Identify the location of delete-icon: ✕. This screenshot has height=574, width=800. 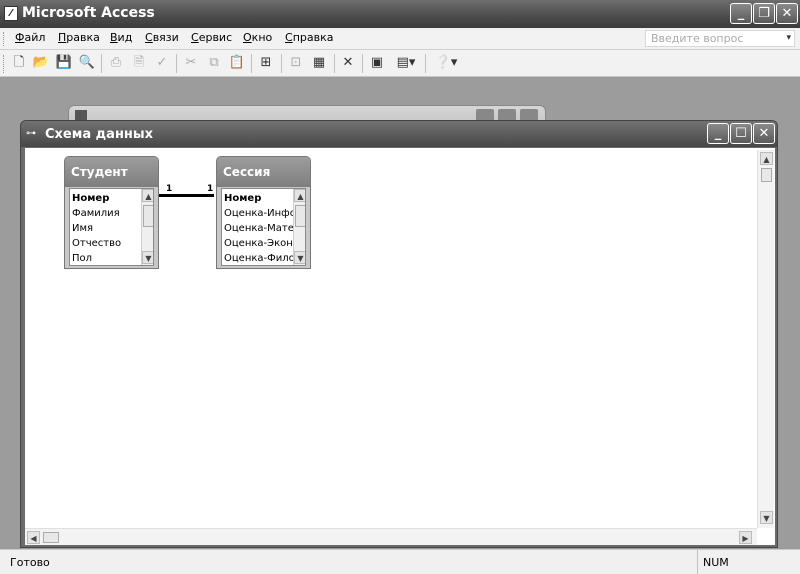
(348, 63).